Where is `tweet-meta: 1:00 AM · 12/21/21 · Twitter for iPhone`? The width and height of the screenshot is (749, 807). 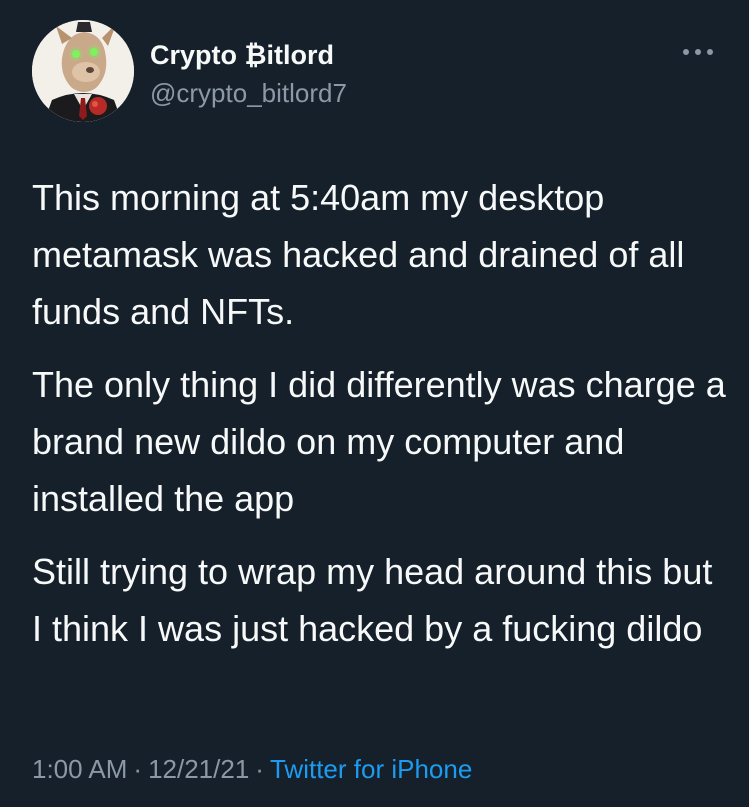
tweet-meta: 1:00 AM · 12/21/21 · Twitter for iPhone is located at coordinates (252, 769).